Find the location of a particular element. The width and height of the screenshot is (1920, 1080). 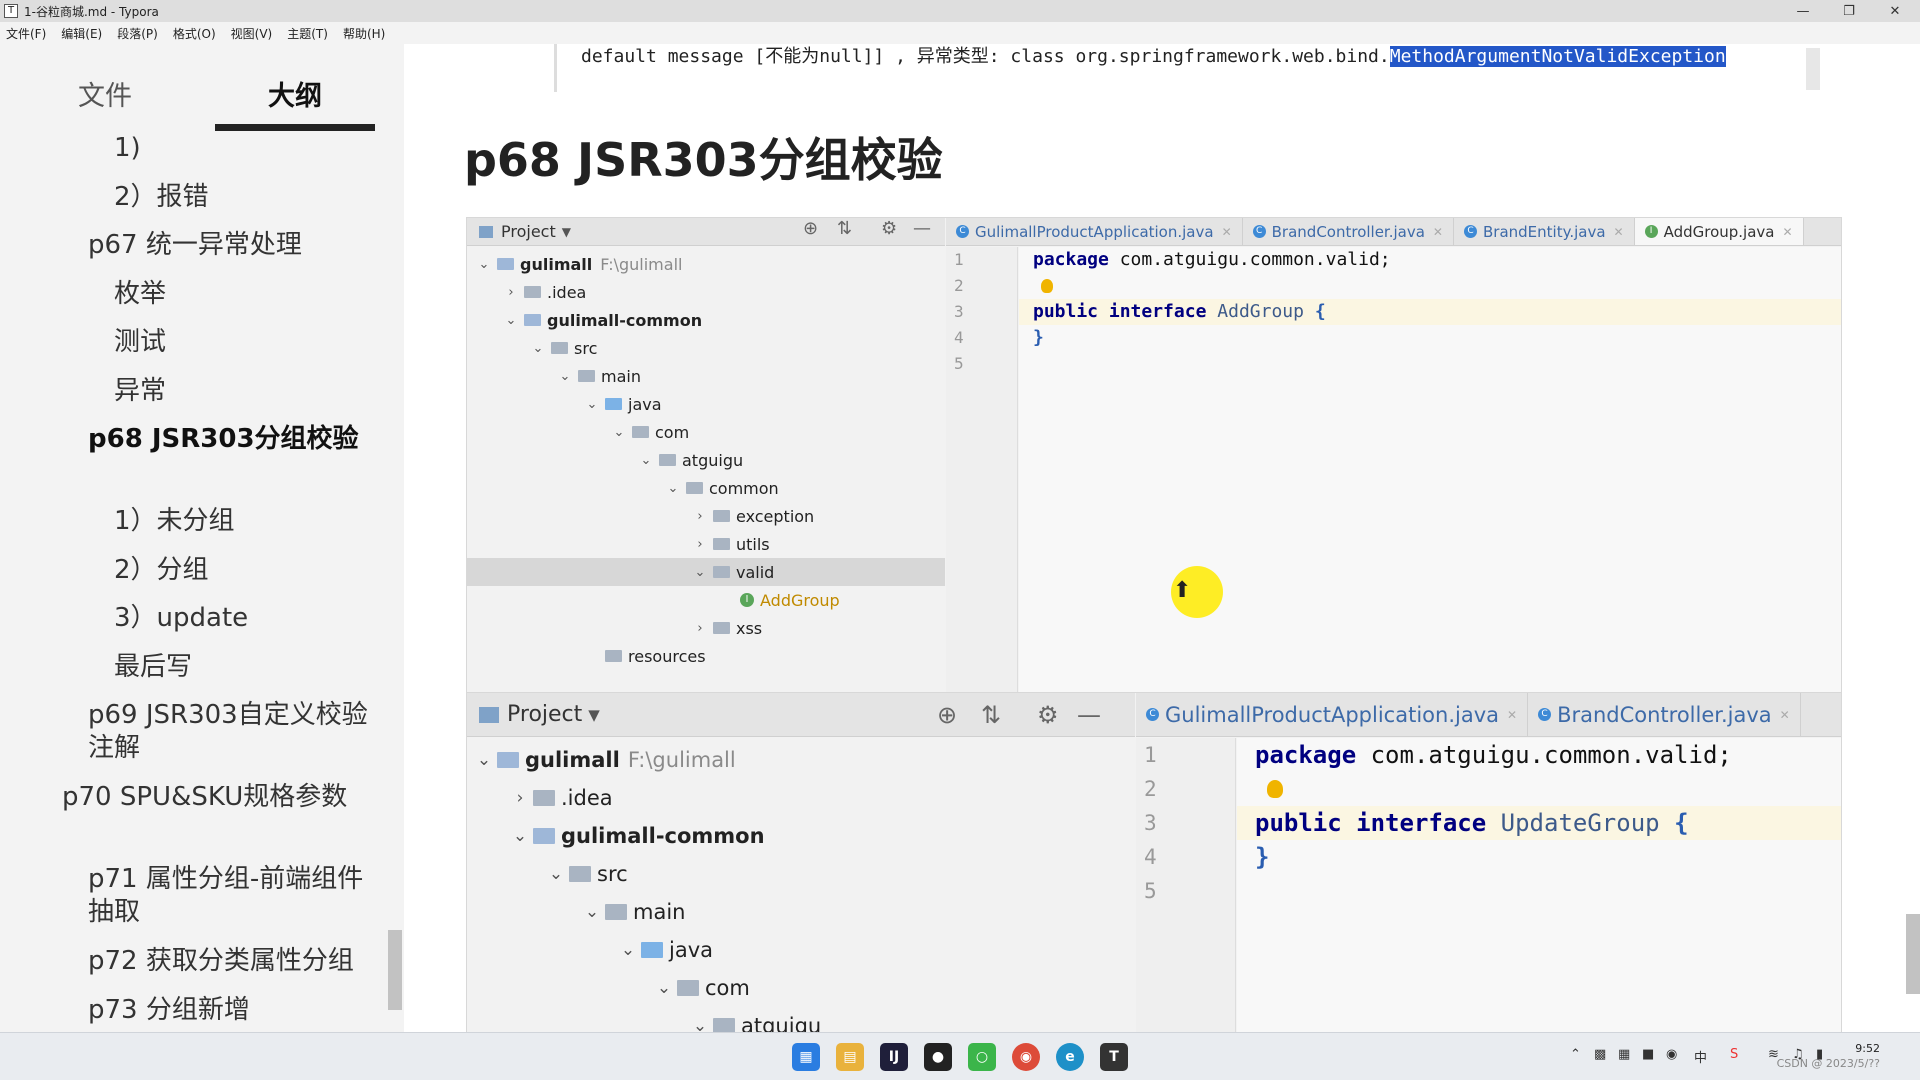

outline-item: 测试 is located at coordinates (243, 342).